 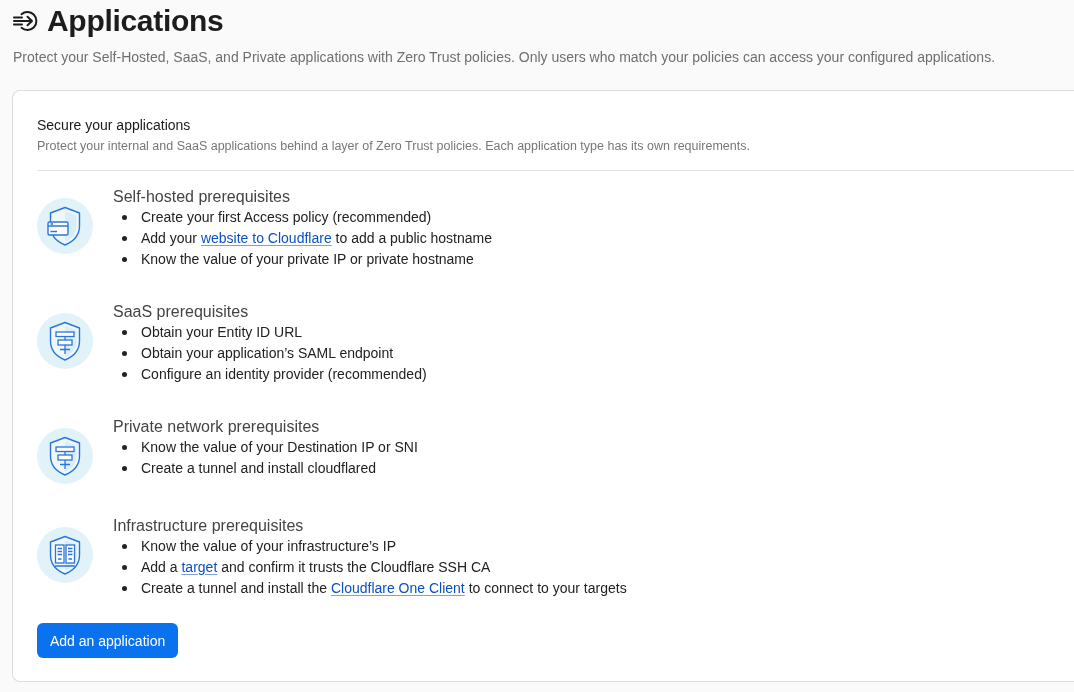 What do you see at coordinates (286, 217) in the screenshot?
I see `list-item-text: Create your first Access policy (recommended)` at bounding box center [286, 217].